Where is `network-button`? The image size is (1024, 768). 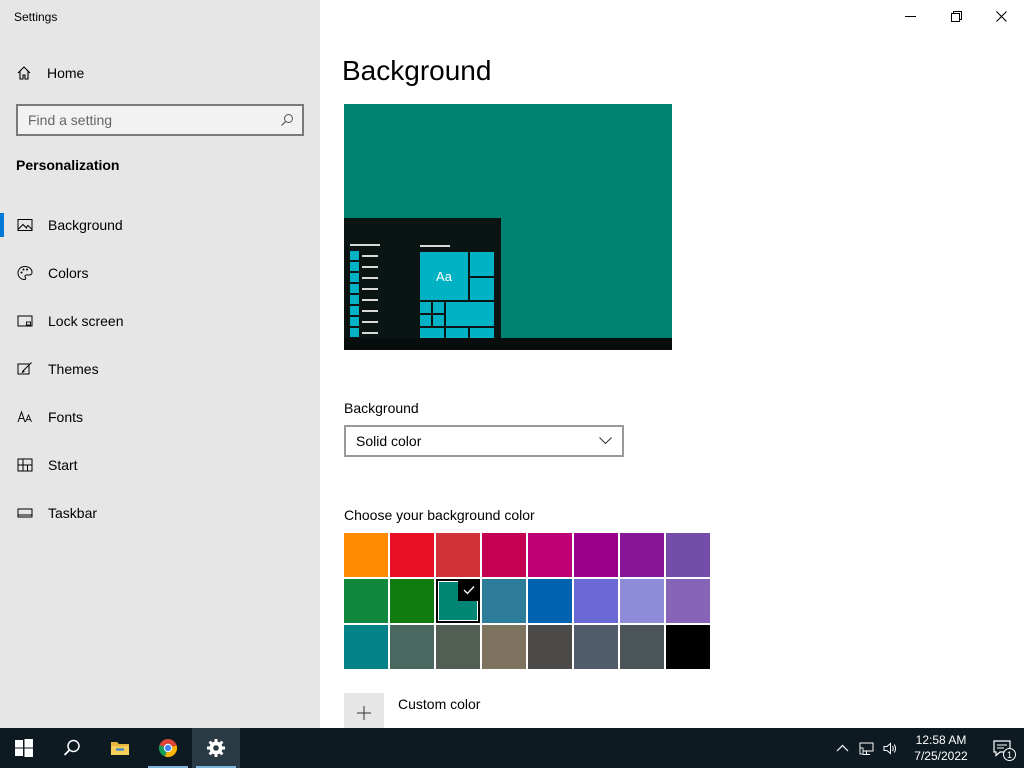 network-button is located at coordinates (866, 748).